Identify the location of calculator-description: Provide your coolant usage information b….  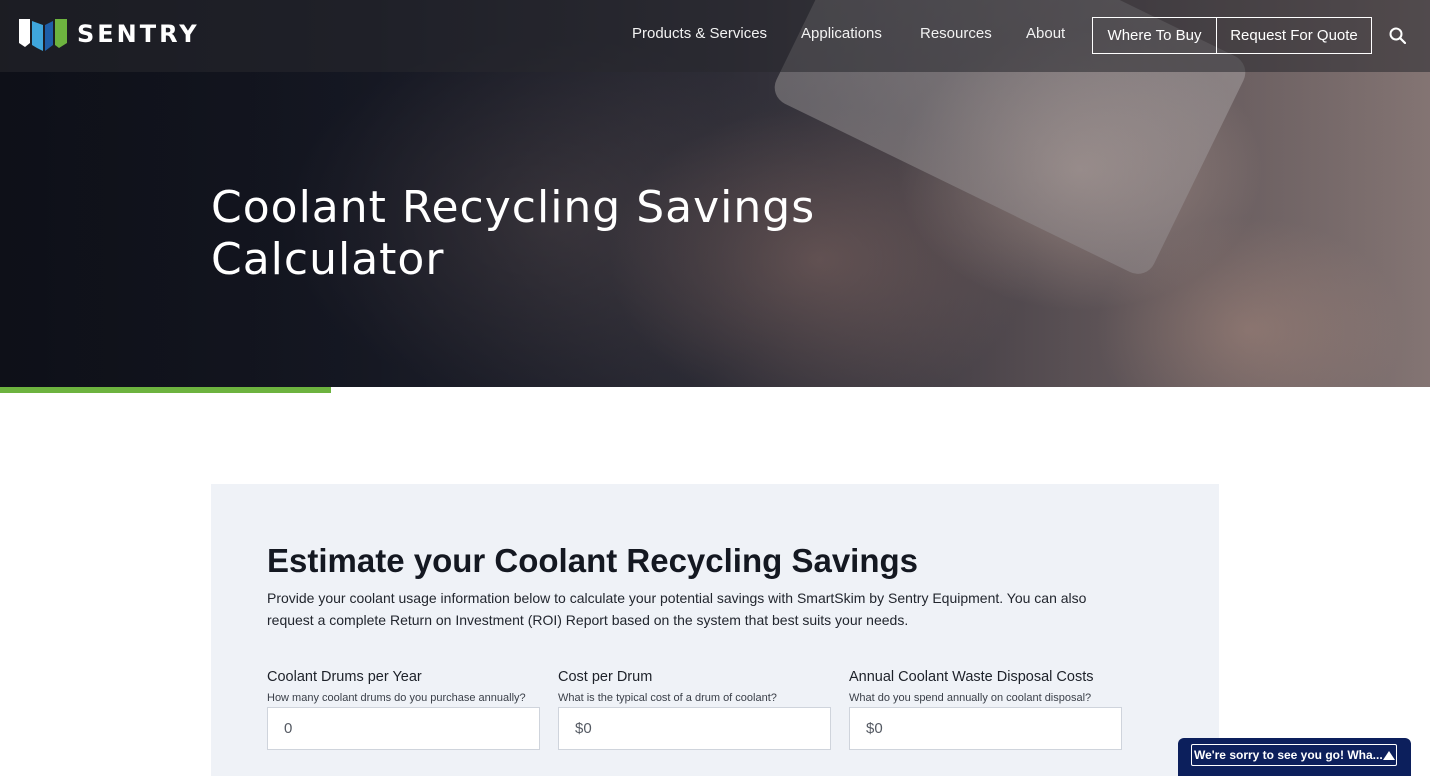
(677, 609).